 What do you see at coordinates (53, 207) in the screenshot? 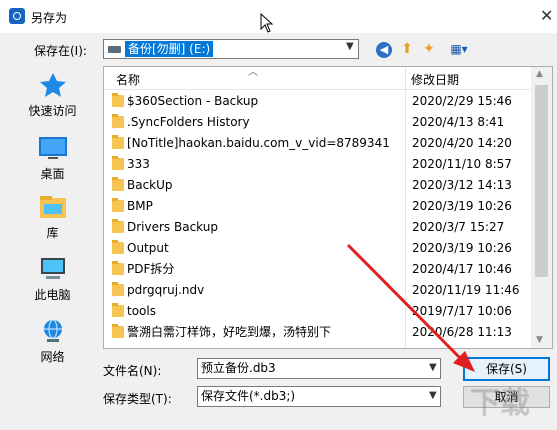
I see `library-icon` at bounding box center [53, 207].